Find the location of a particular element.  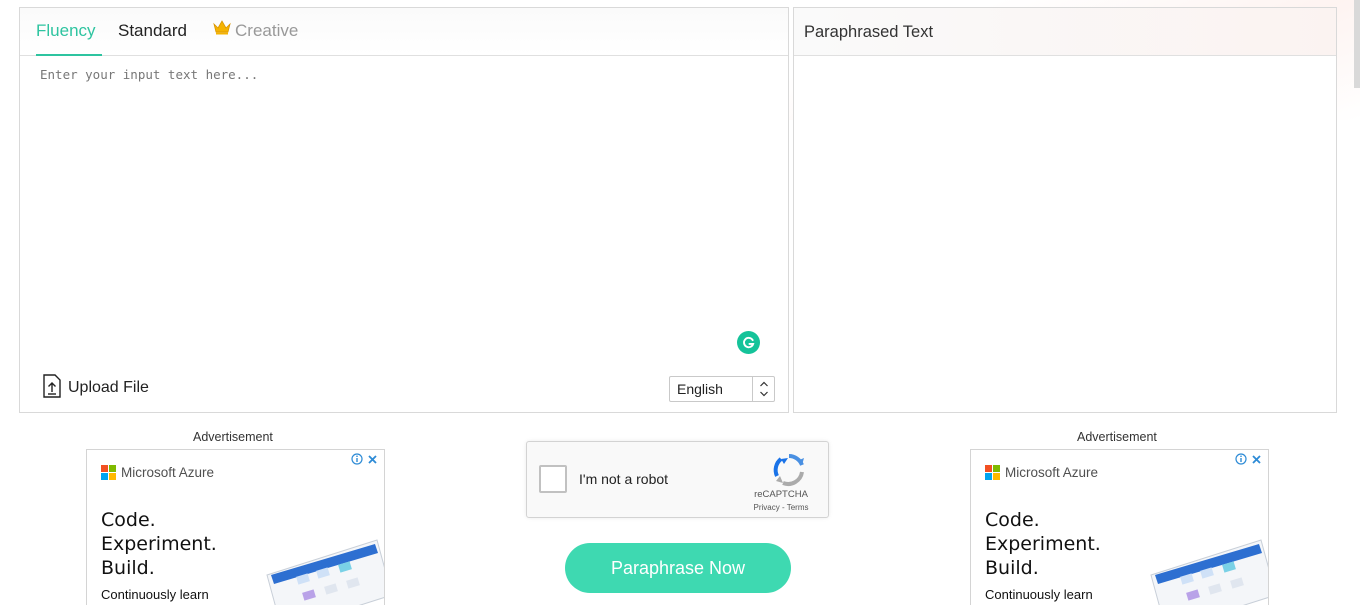

page-scrollbar is located at coordinates (1357, 44).